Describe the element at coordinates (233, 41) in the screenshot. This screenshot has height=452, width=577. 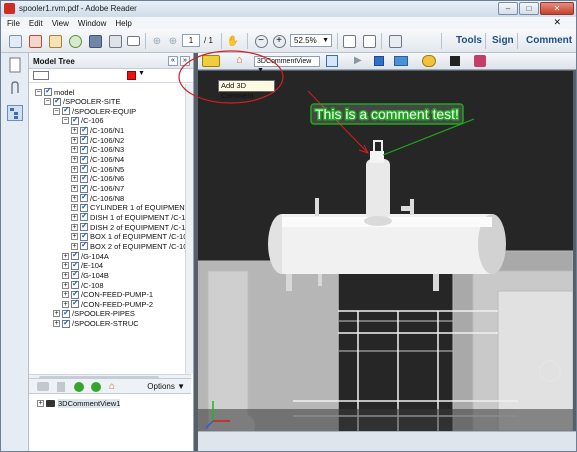
I see `hand-tool-icon: ✋` at that location.